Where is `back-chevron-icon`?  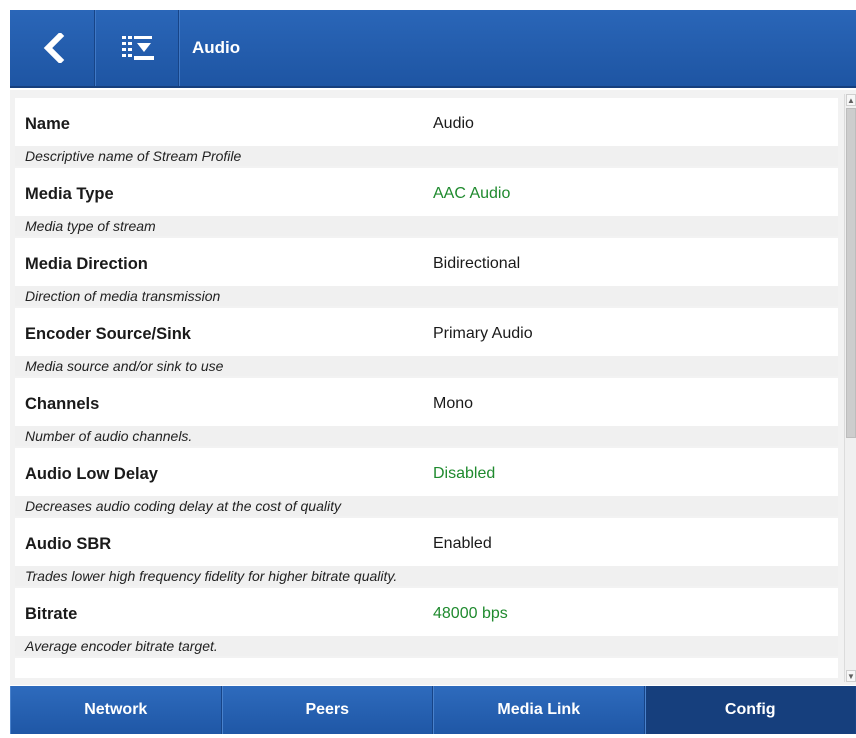
back-chevron-icon is located at coordinates (53, 48).